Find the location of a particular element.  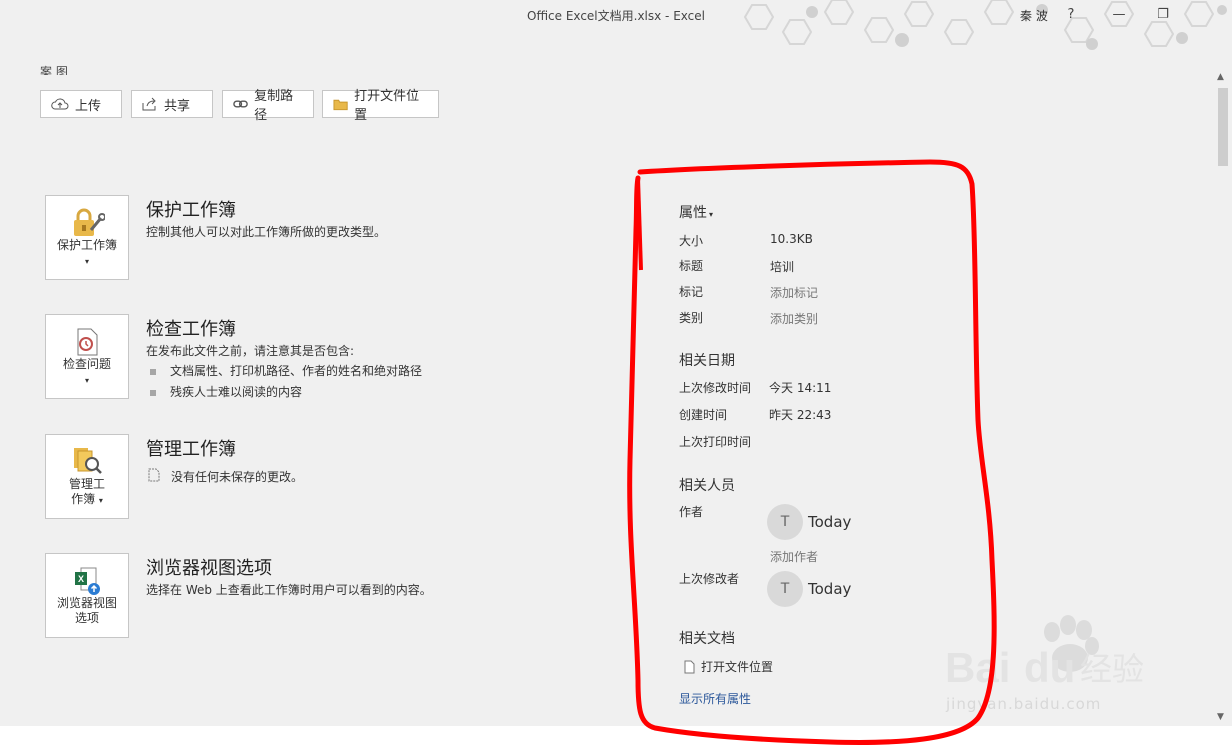

scrollbar is located at coordinates (1223, 399).